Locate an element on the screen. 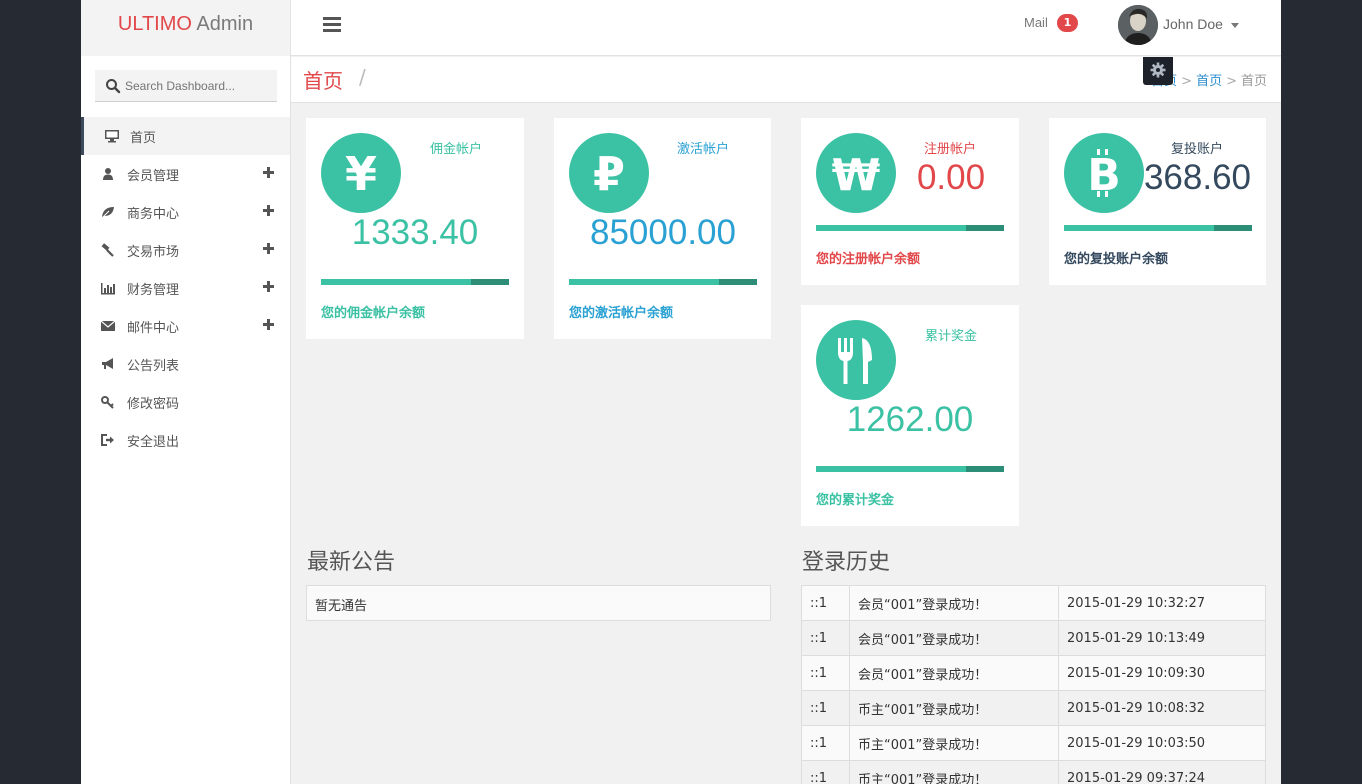  user-icon is located at coordinates (108, 174).